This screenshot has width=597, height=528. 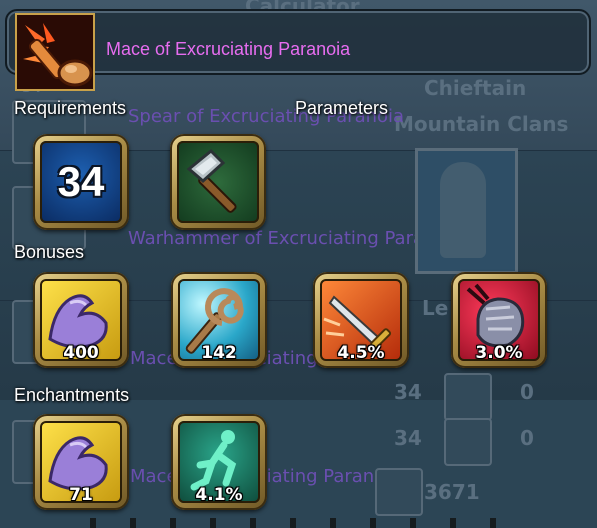 I want to click on required-level: 34, so click(x=81, y=181).